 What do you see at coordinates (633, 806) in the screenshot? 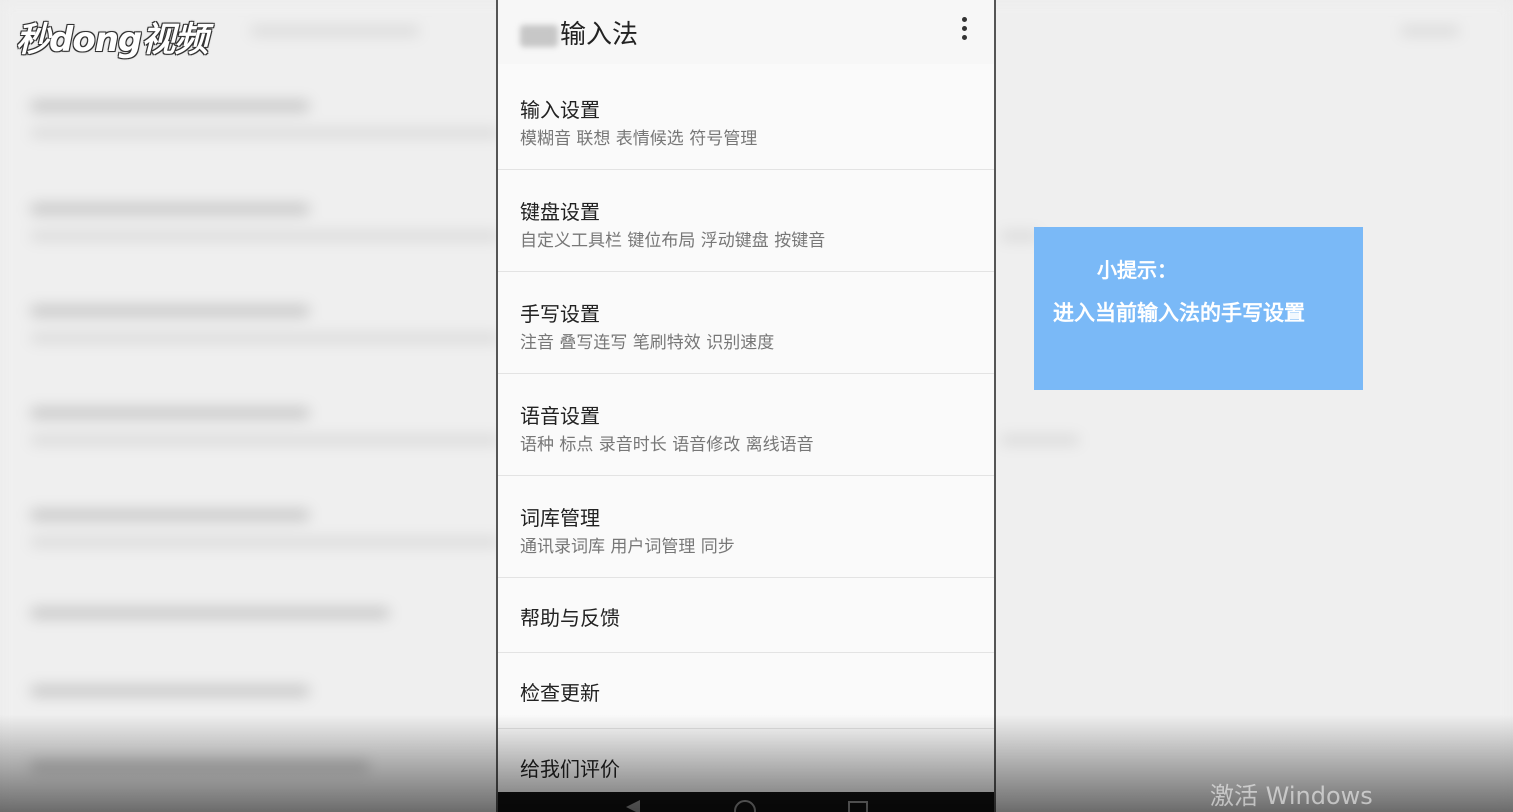
I see `back-icon` at bounding box center [633, 806].